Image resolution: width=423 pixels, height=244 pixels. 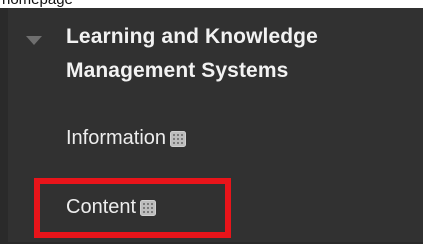 I want to click on sidebar-item-information: Information, so click(x=126, y=138).